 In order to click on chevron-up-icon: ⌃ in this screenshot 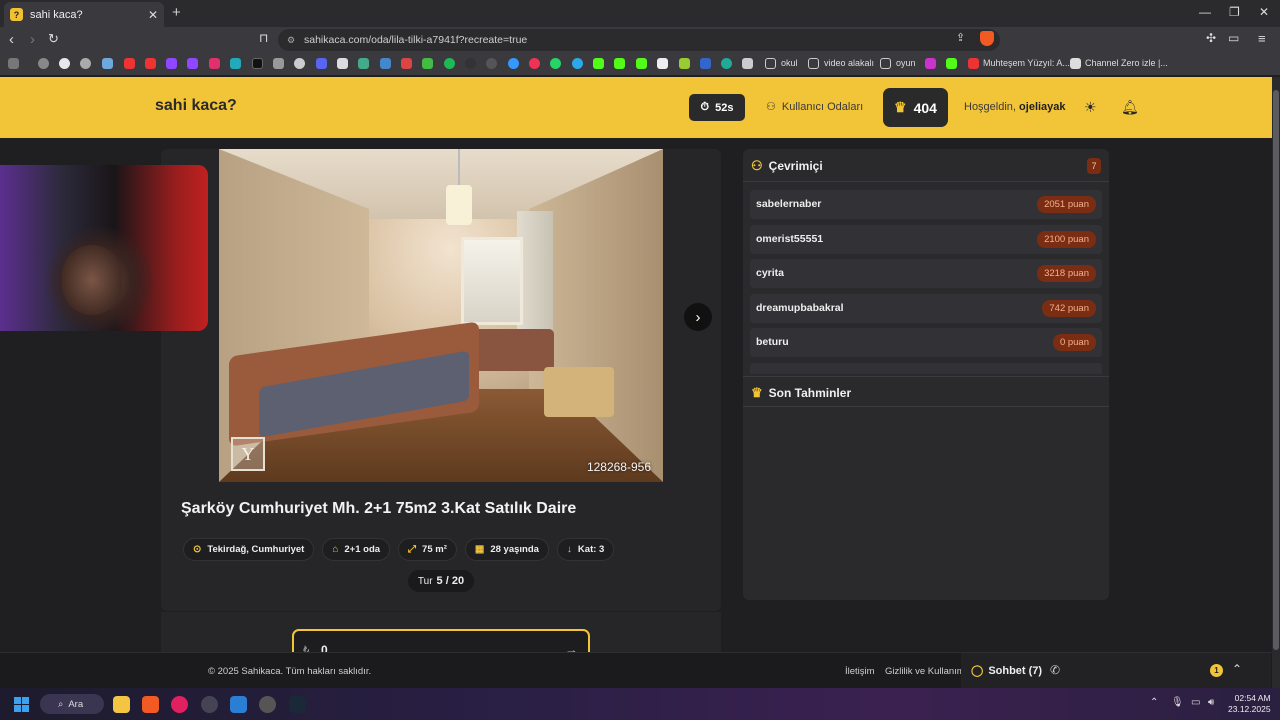, I will do `click(1237, 669)`.